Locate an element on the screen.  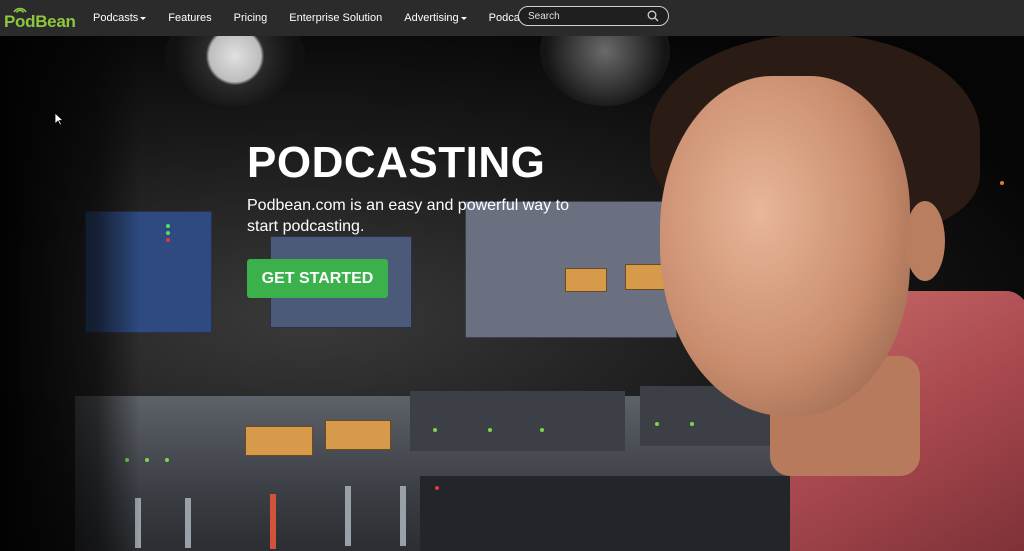
hero-headline: PODCASTING is located at coordinates (396, 162).